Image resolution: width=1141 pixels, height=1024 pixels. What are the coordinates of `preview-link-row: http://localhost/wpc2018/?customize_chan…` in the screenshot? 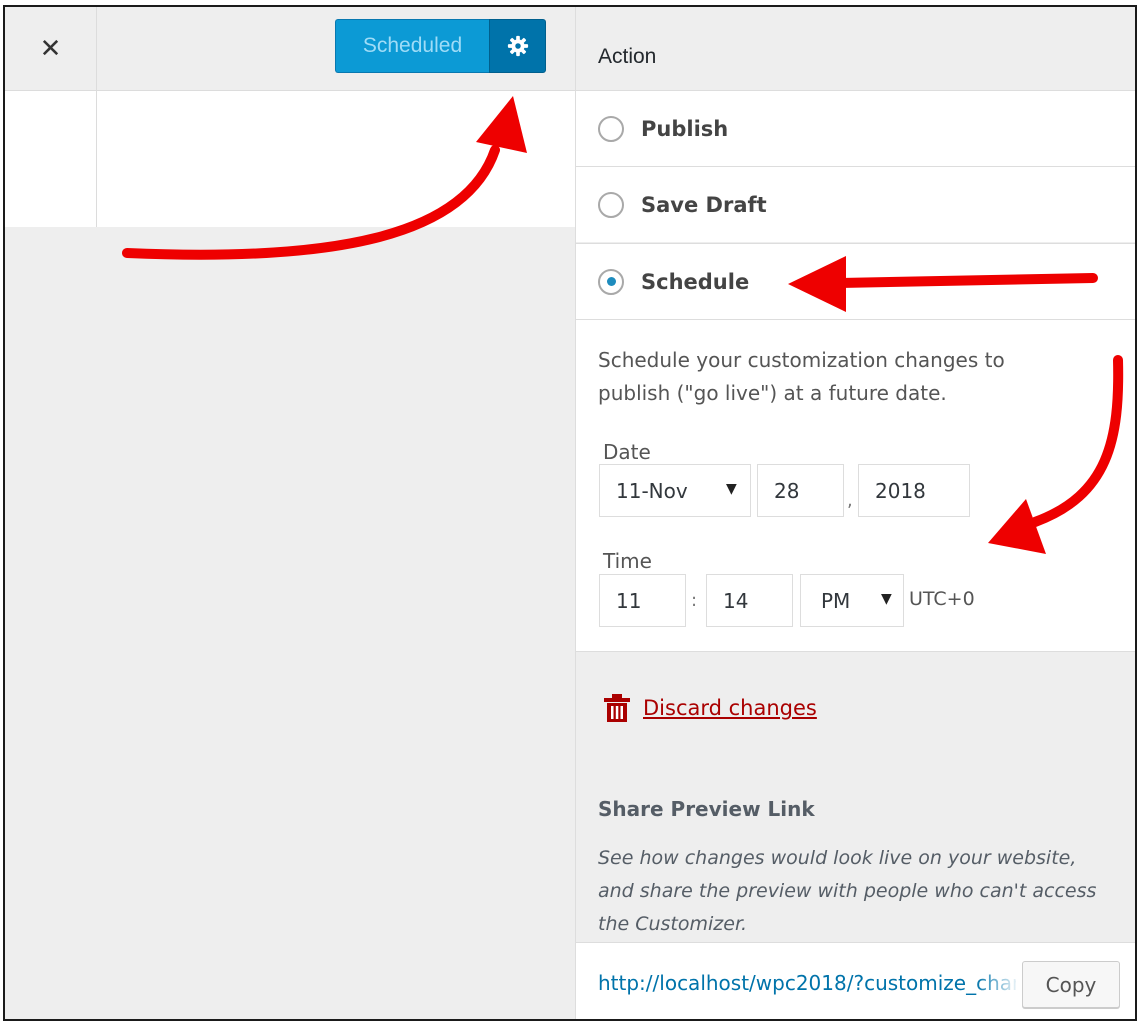 It's located at (855, 980).